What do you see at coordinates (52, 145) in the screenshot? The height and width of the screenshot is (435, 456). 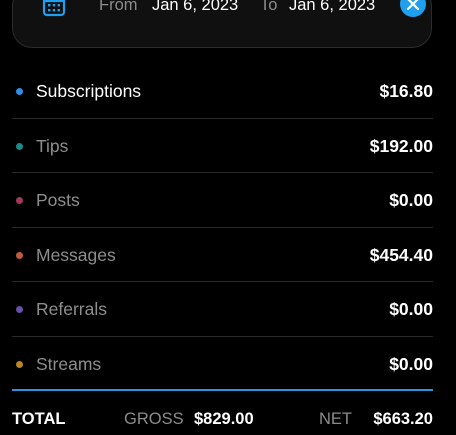 I see `category-label: Tips` at bounding box center [52, 145].